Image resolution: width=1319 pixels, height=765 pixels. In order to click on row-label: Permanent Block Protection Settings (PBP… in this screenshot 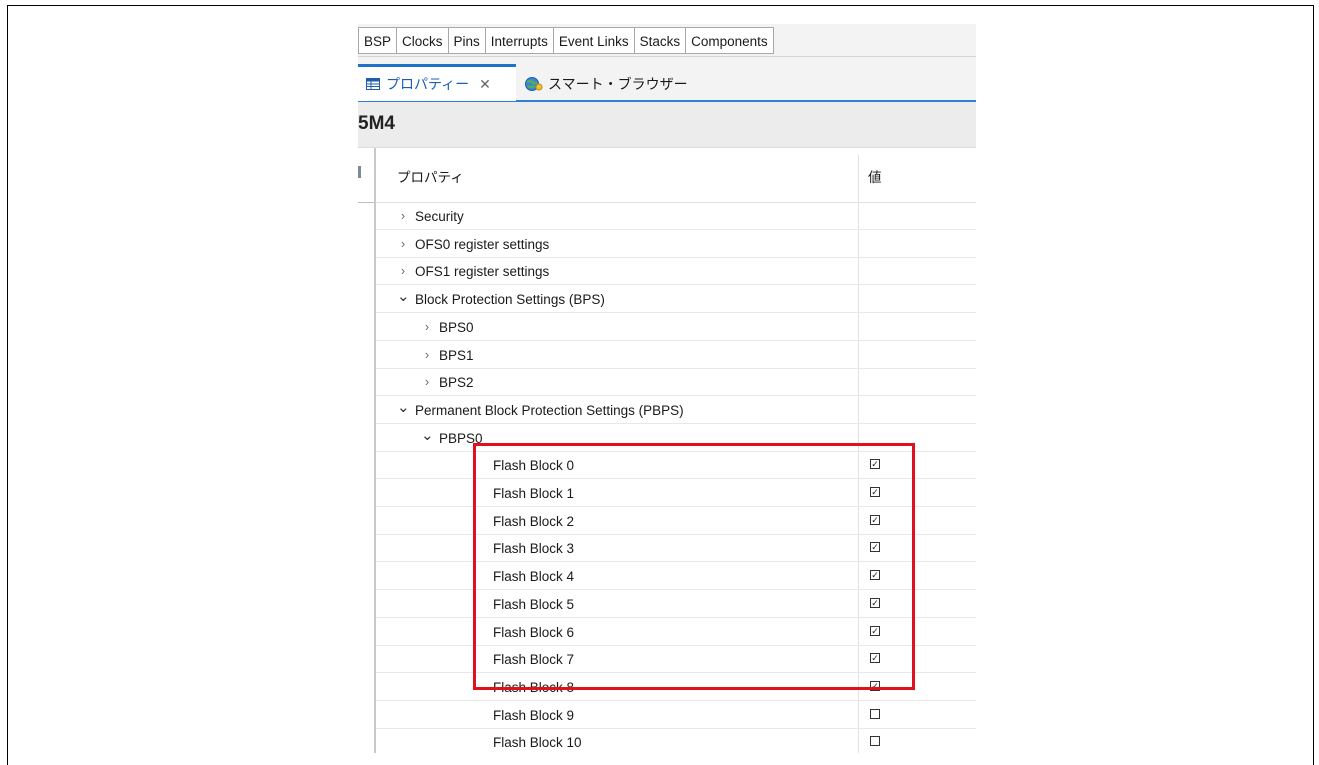, I will do `click(549, 410)`.